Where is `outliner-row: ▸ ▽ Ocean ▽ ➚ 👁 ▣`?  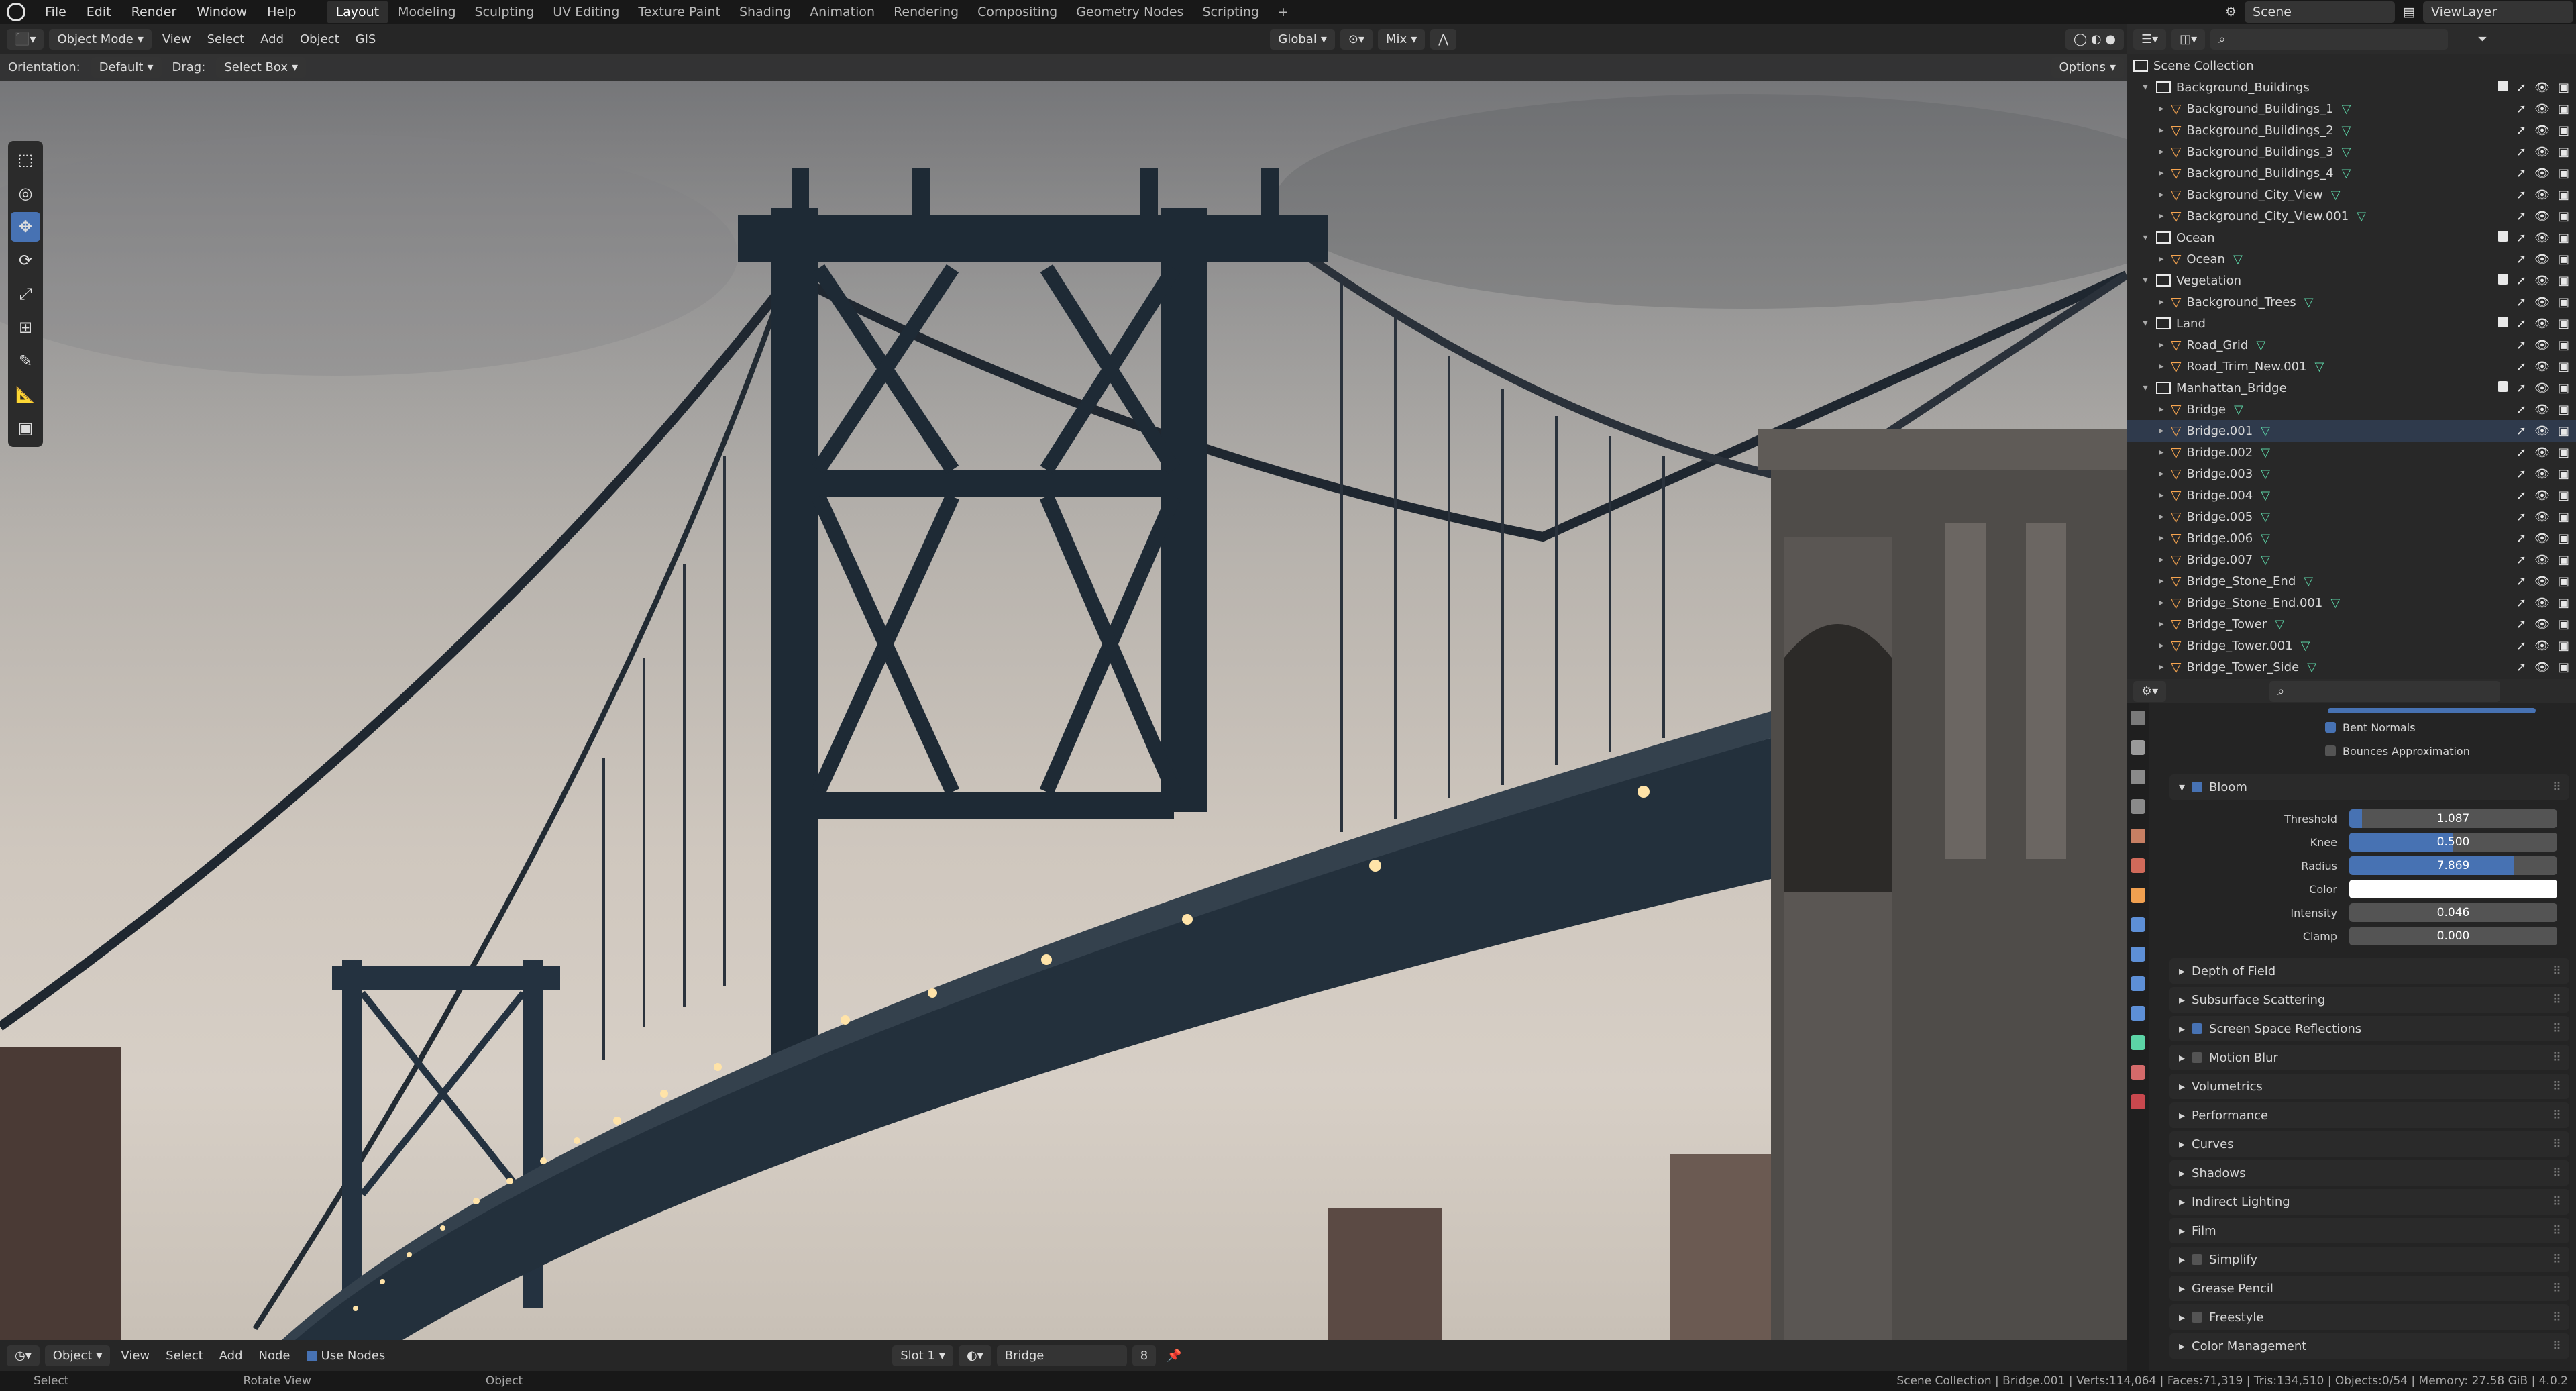
outliner-row: ▸ ▽ Ocean ▽ ➚ 👁 ▣ is located at coordinates (2351, 259).